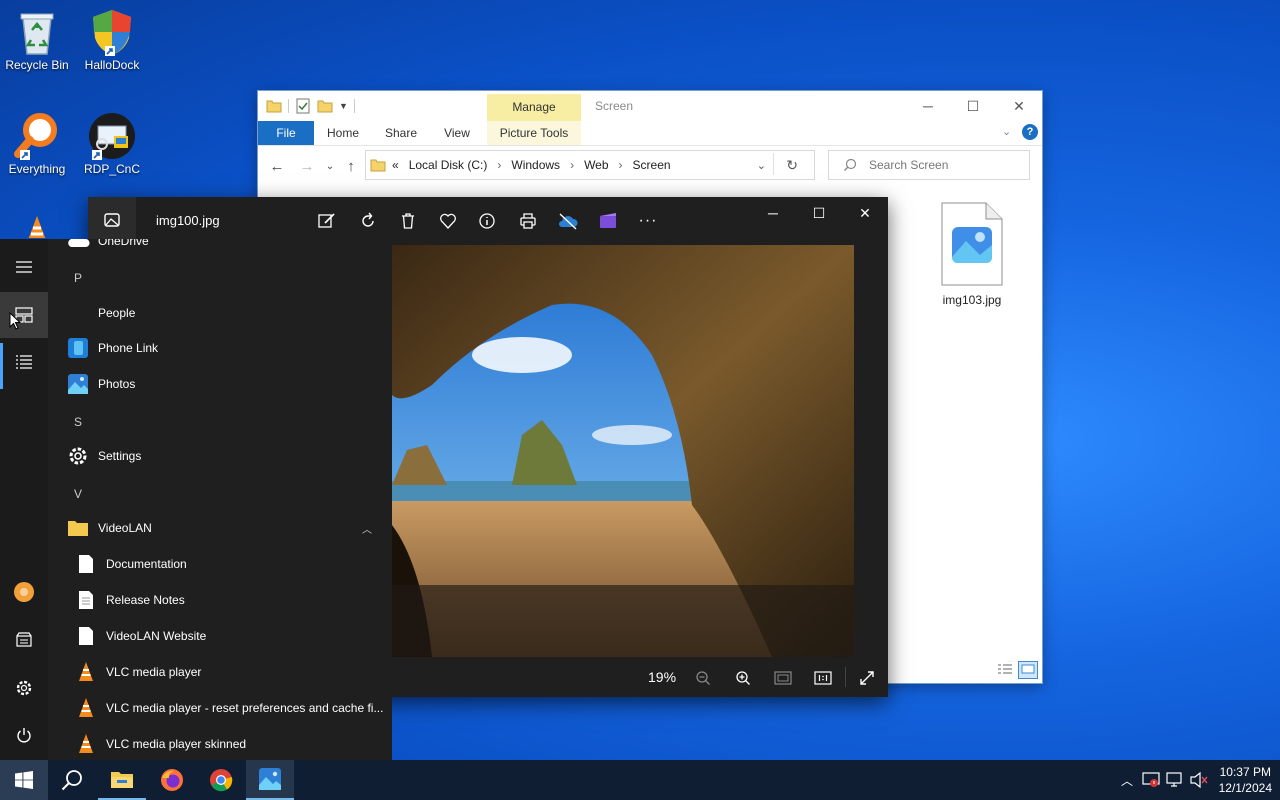 Image resolution: width=1280 pixels, height=800 pixels. I want to click on app-item-videolan-website: VideoLAN Website, so click(220, 636).